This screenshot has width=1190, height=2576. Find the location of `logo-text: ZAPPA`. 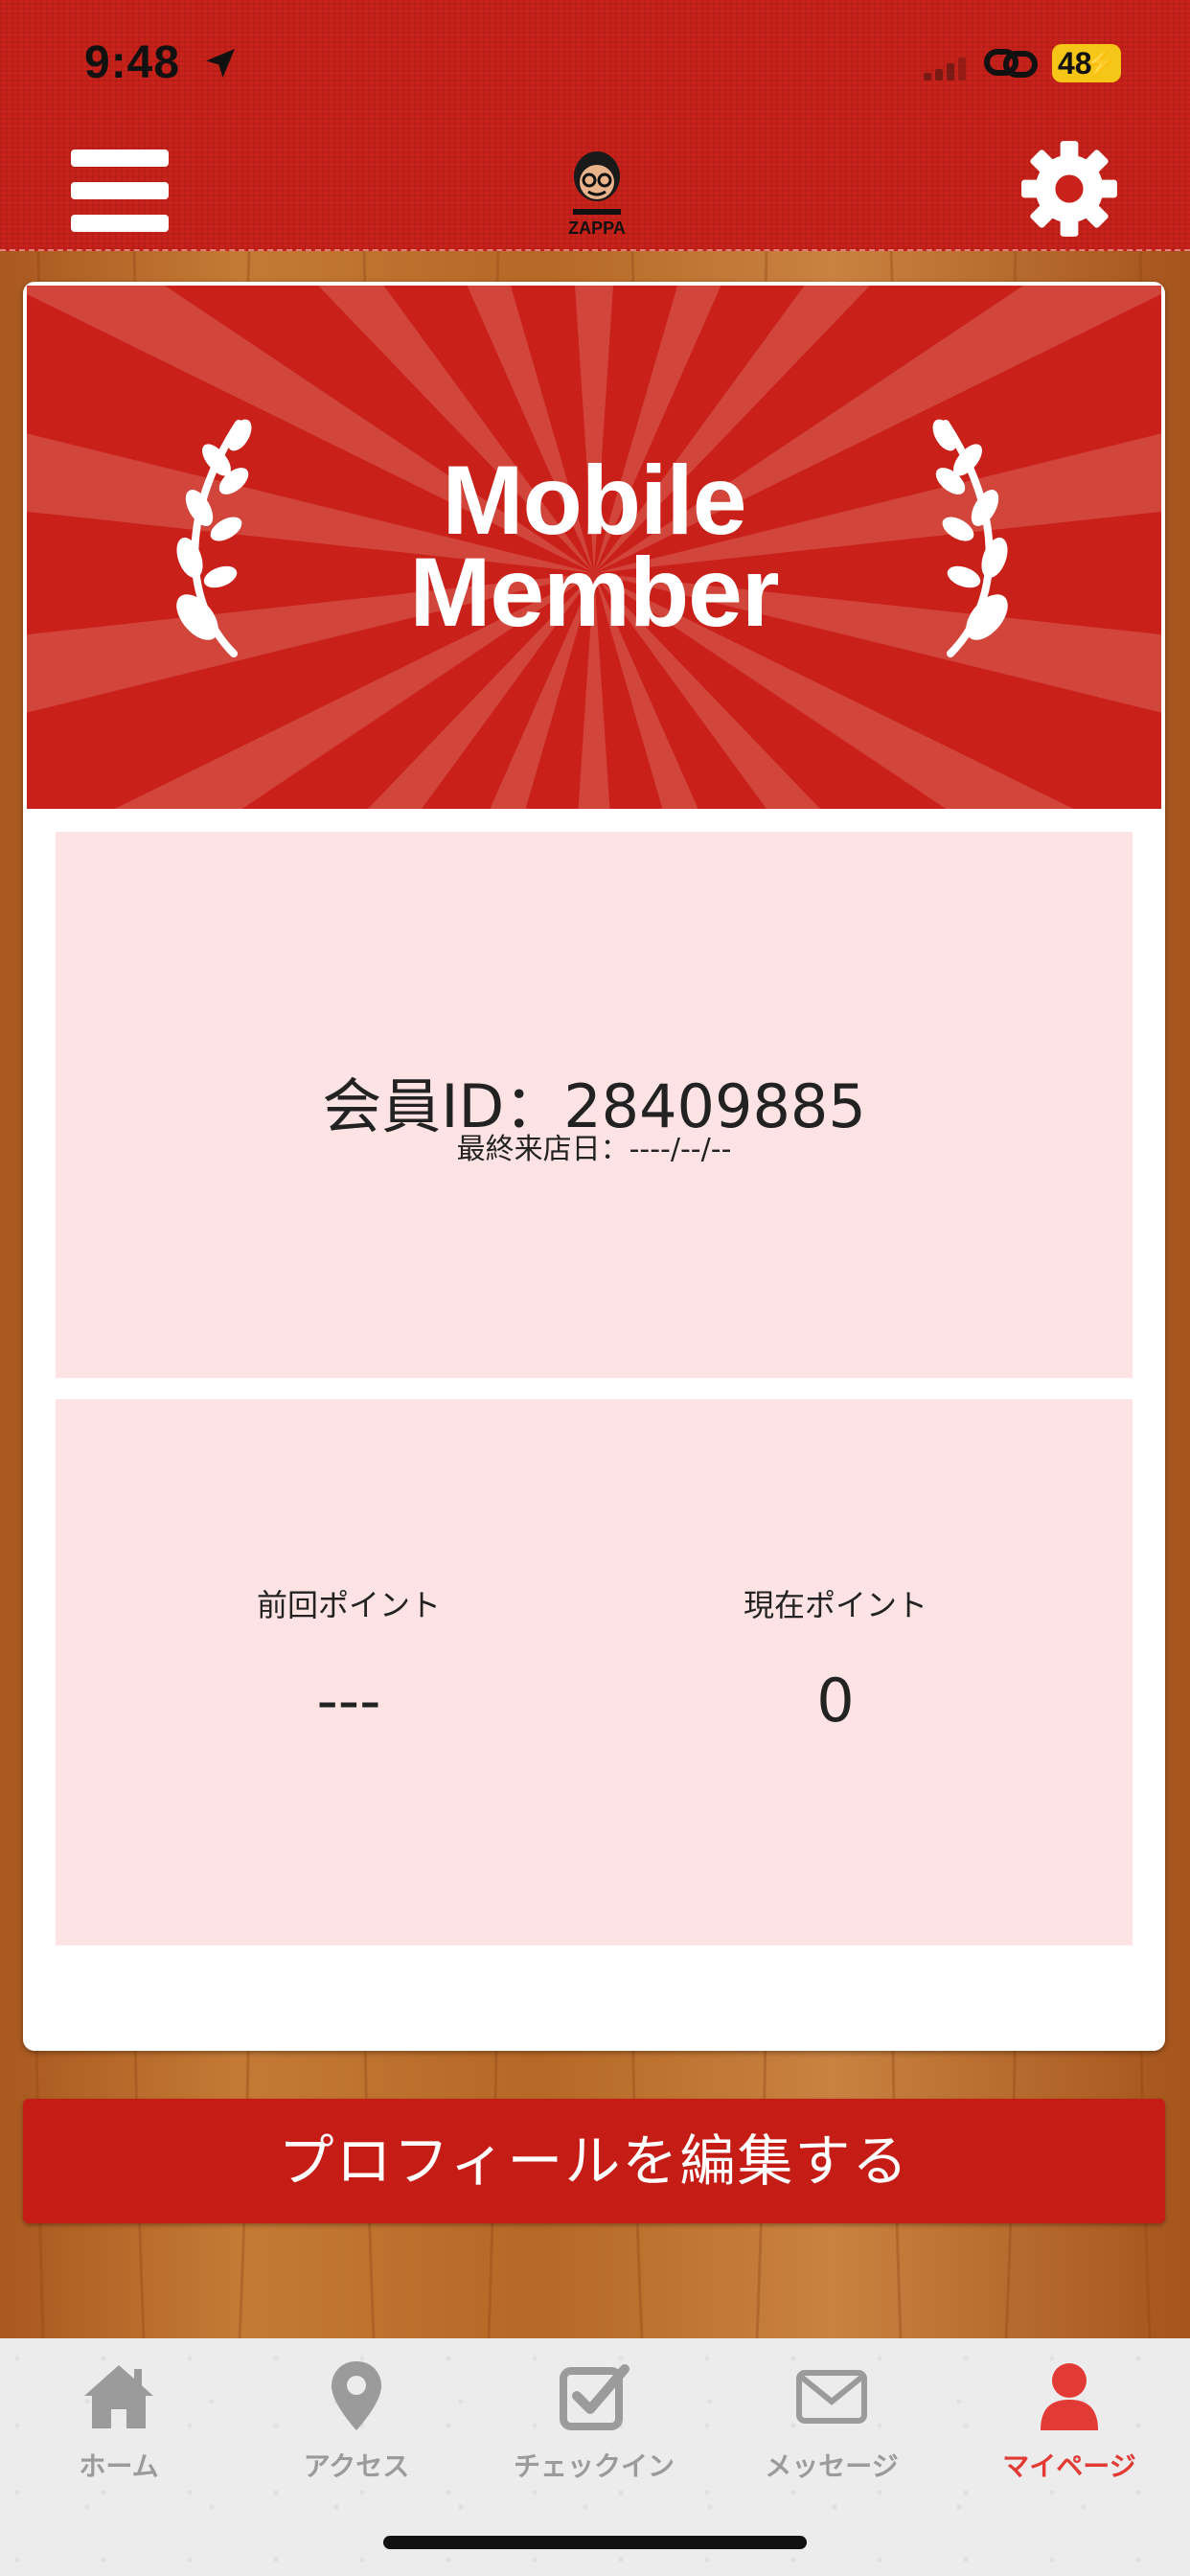

logo-text: ZAPPA is located at coordinates (597, 228).